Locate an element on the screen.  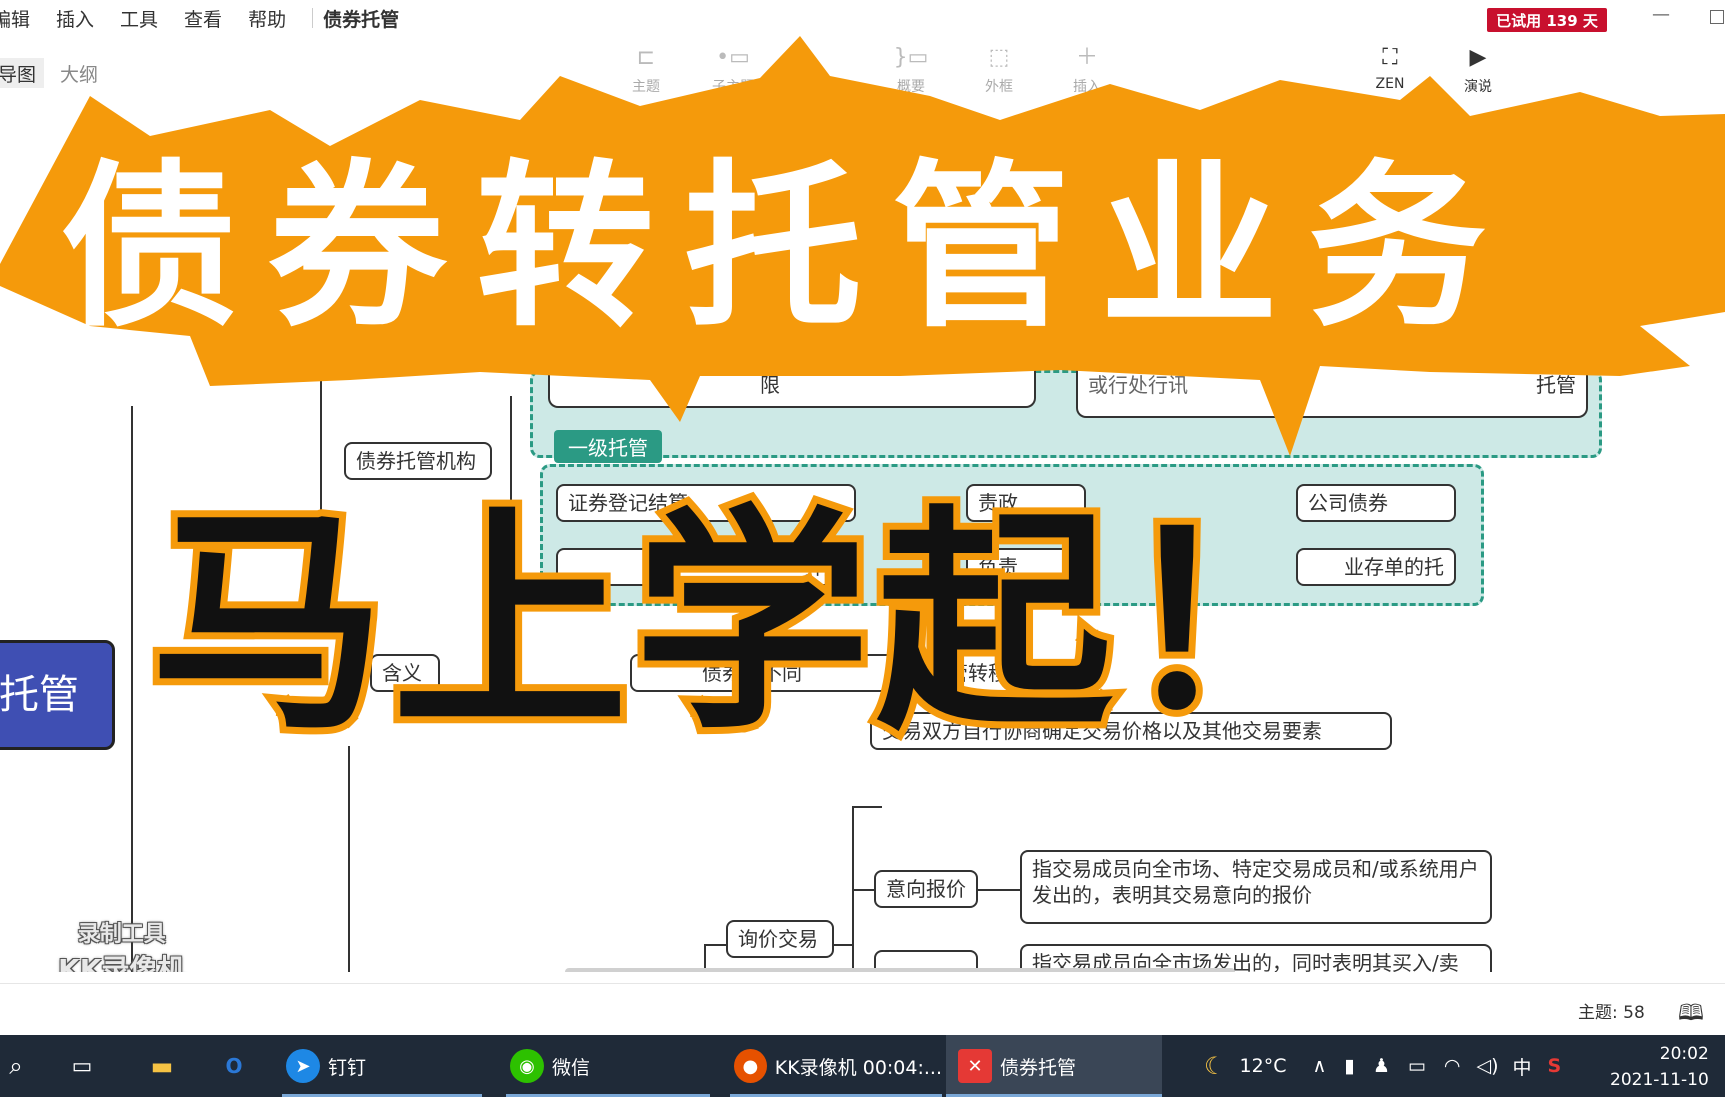
xmind-icon: ✕ is located at coordinates (975, 1066).